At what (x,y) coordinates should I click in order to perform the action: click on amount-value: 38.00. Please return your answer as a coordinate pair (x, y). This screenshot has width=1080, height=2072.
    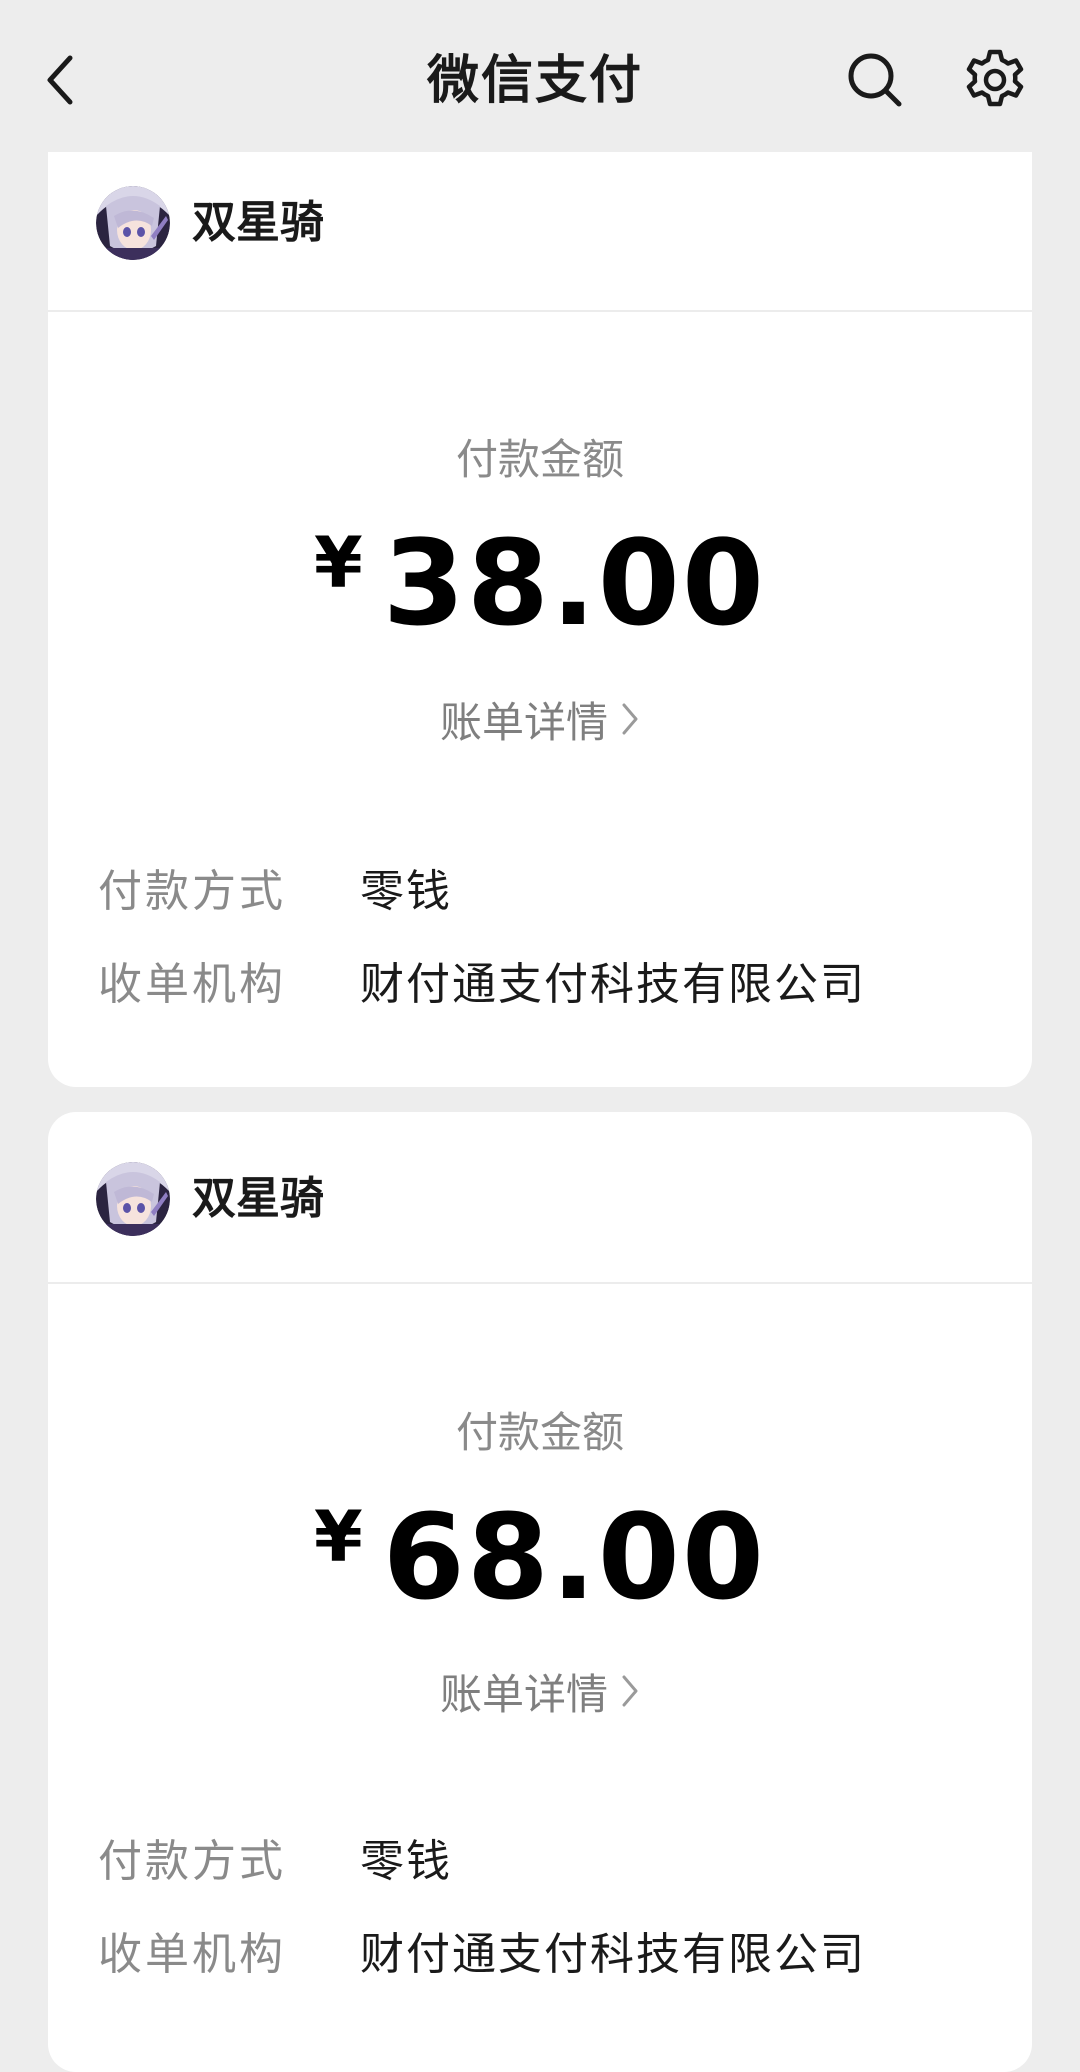
    Looking at the image, I should click on (574, 583).